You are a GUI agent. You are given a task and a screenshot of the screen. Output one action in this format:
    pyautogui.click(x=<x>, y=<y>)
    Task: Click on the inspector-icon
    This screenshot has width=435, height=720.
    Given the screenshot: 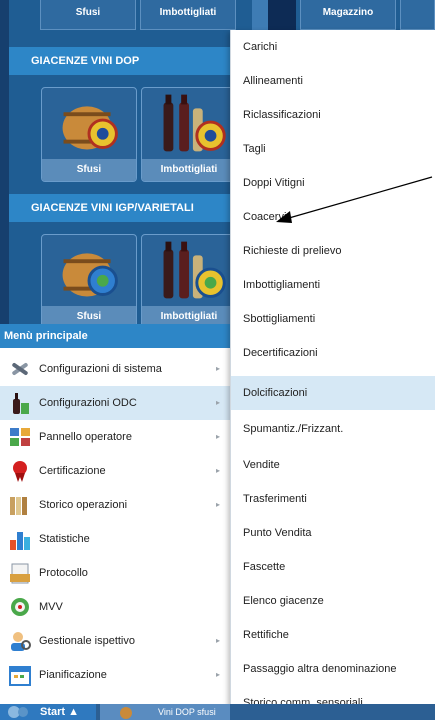 What is the action you would take?
    pyautogui.click(x=21, y=641)
    